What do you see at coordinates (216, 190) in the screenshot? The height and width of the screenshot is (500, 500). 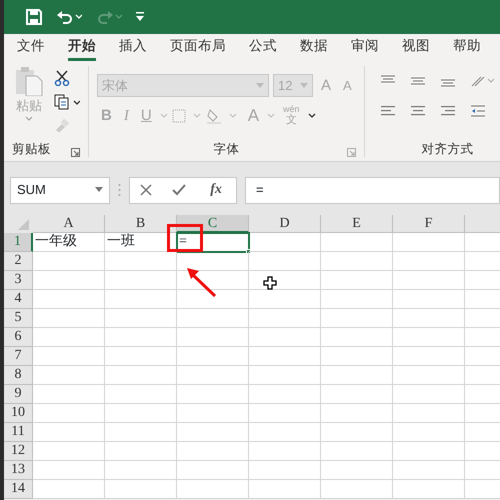 I see `insert-function-button: fx` at bounding box center [216, 190].